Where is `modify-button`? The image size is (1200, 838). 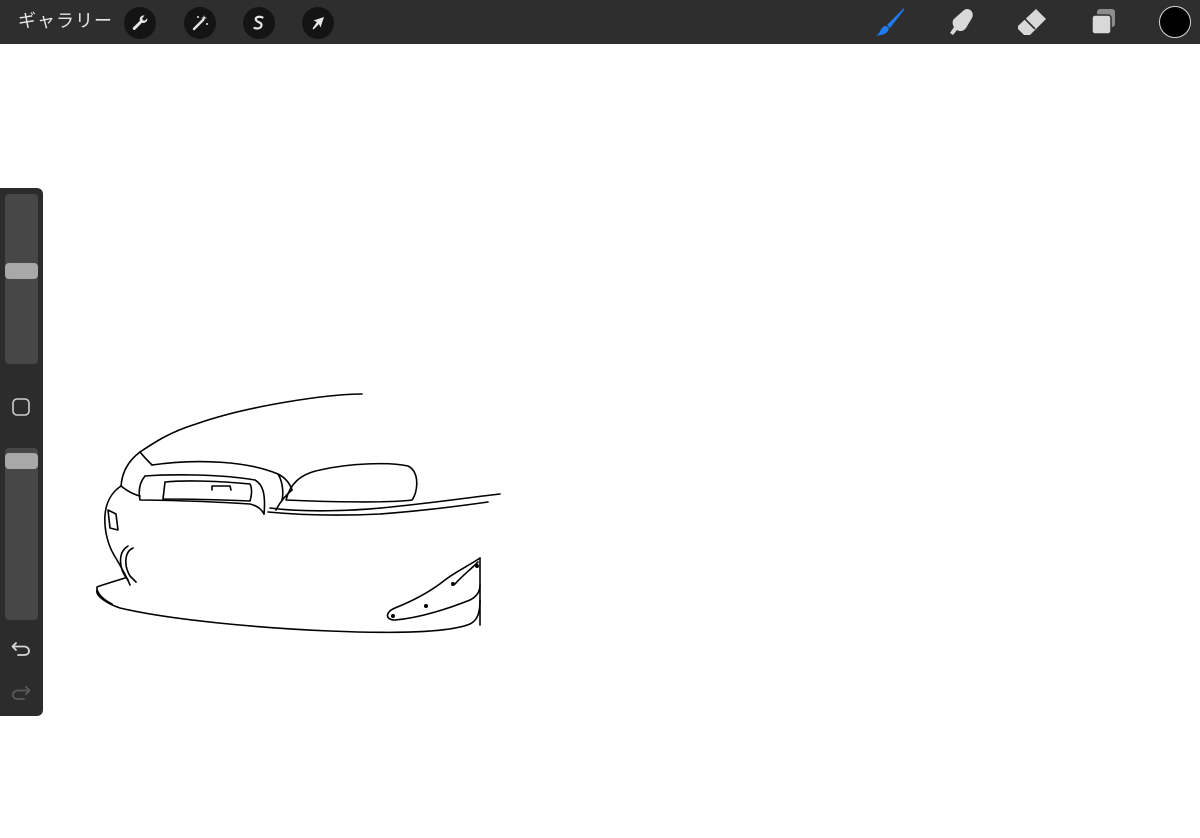 modify-button is located at coordinates (21, 407).